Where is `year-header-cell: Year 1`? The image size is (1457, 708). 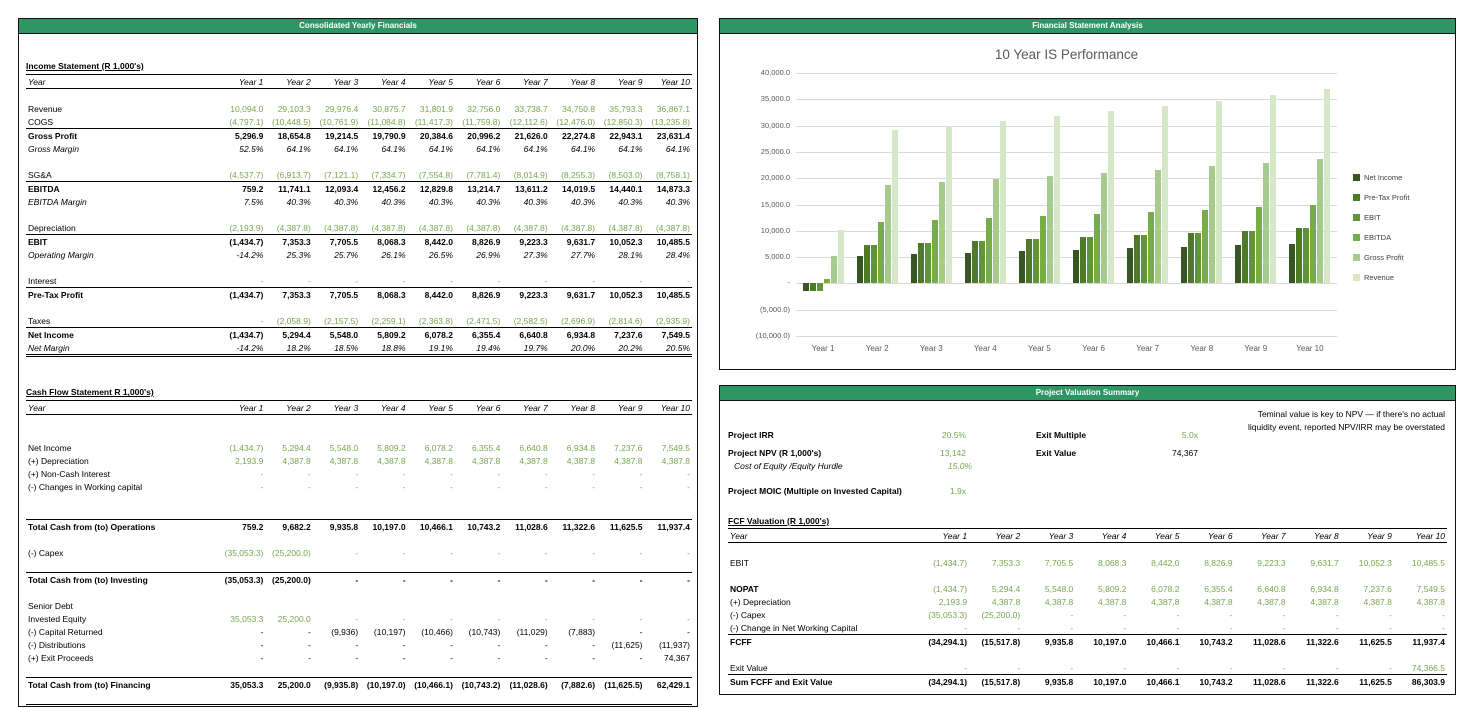
year-header-cell: Year 1 is located at coordinates (943, 535).